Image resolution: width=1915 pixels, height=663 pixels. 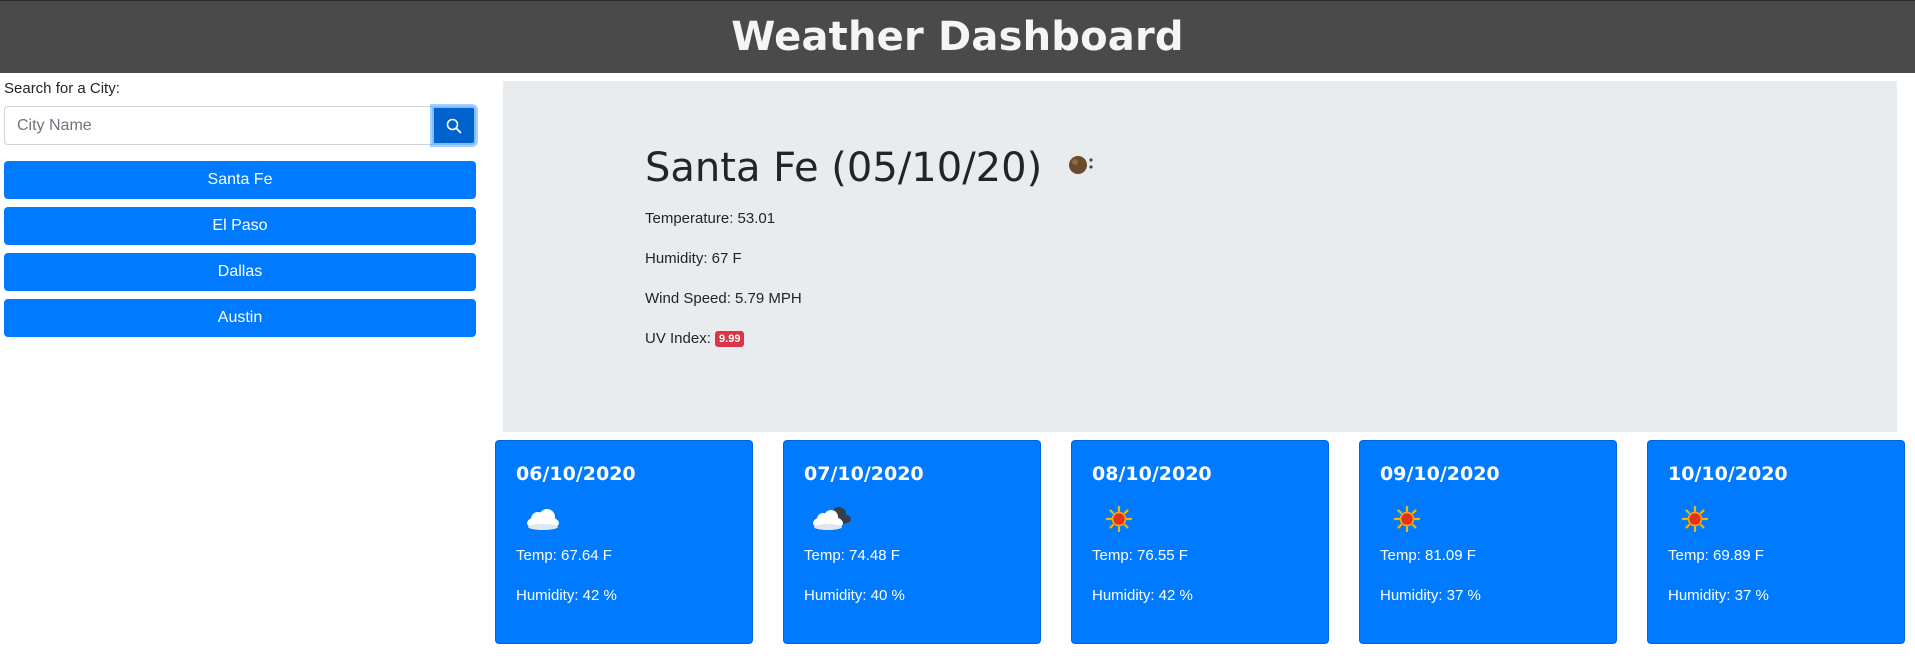 What do you see at coordinates (576, 474) in the screenshot?
I see `forecast-date: 06/10/2020` at bounding box center [576, 474].